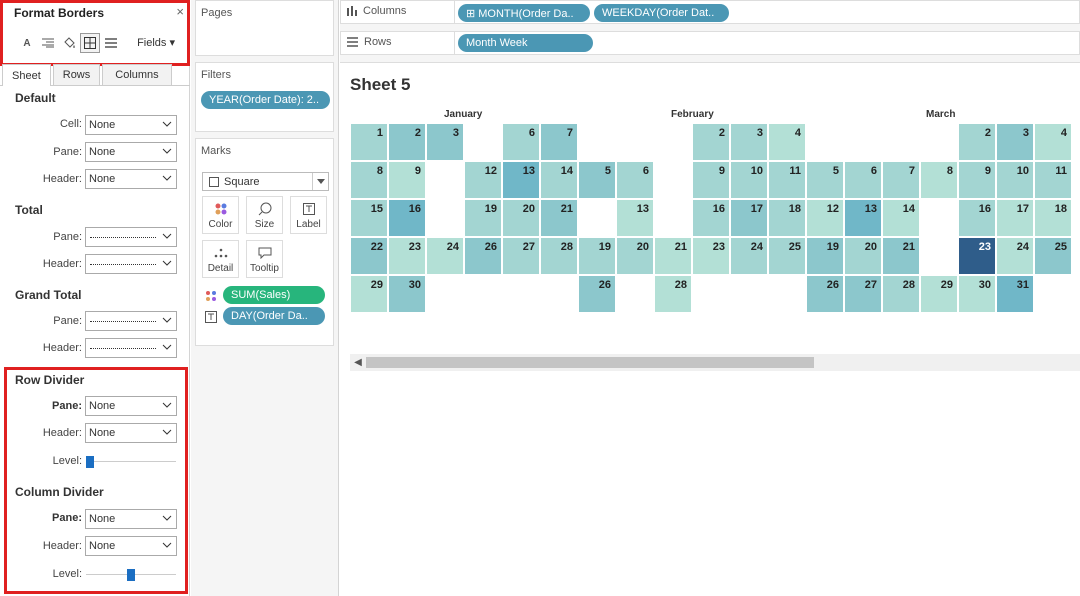  I want to click on calendar-cell: 4, so click(1053, 142).